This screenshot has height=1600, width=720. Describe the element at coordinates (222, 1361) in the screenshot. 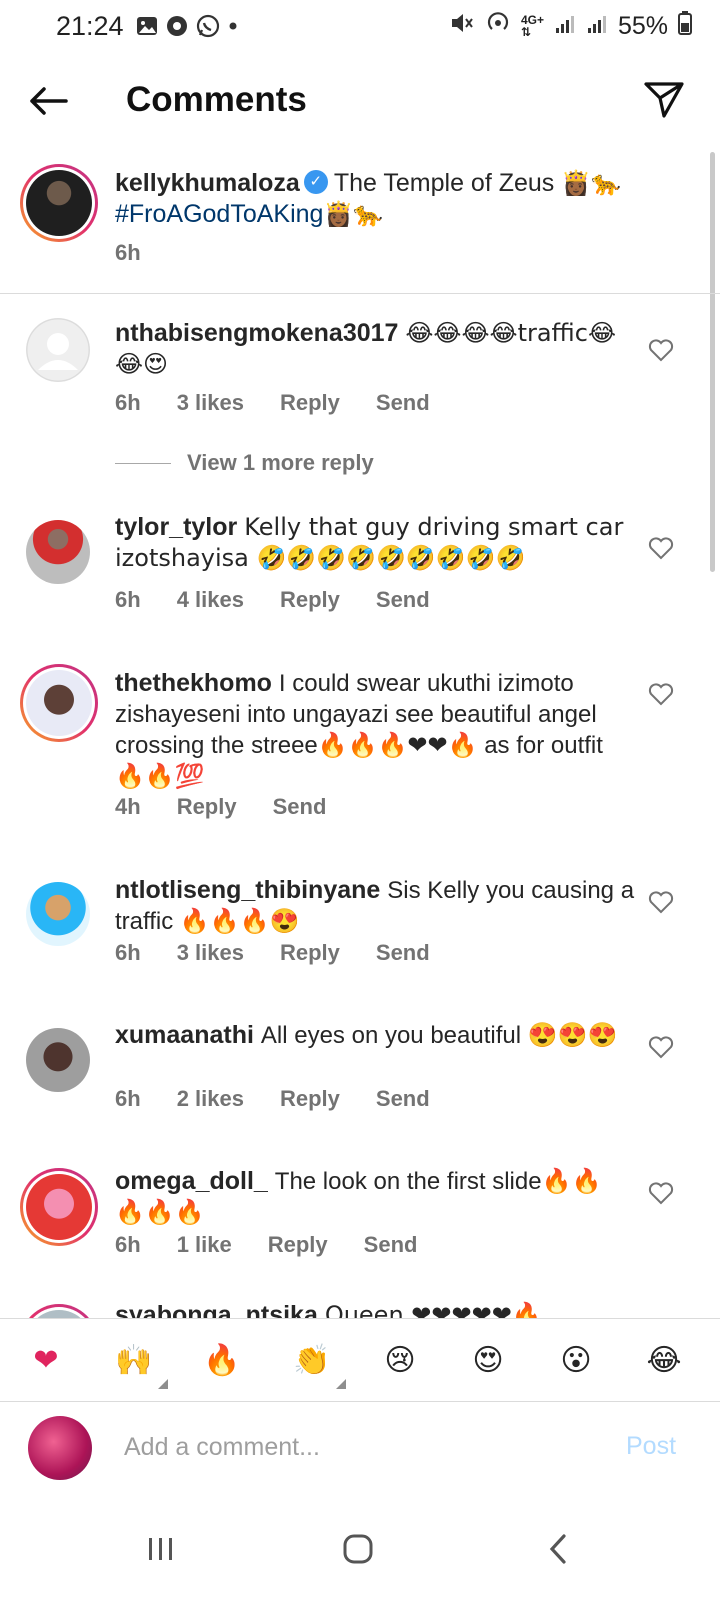

I see `emoji-fire-button: 🔥` at that location.